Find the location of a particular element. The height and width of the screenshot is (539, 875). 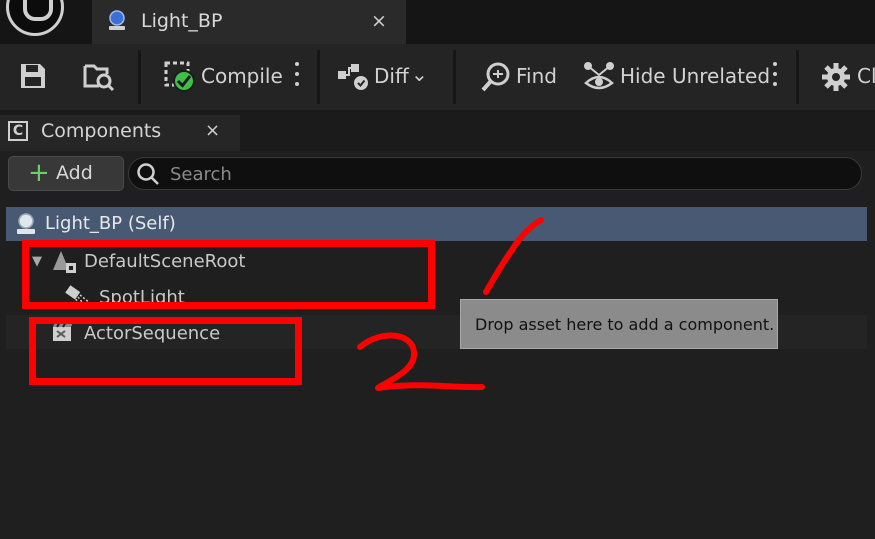

browse-asset-icon is located at coordinates (99, 76).